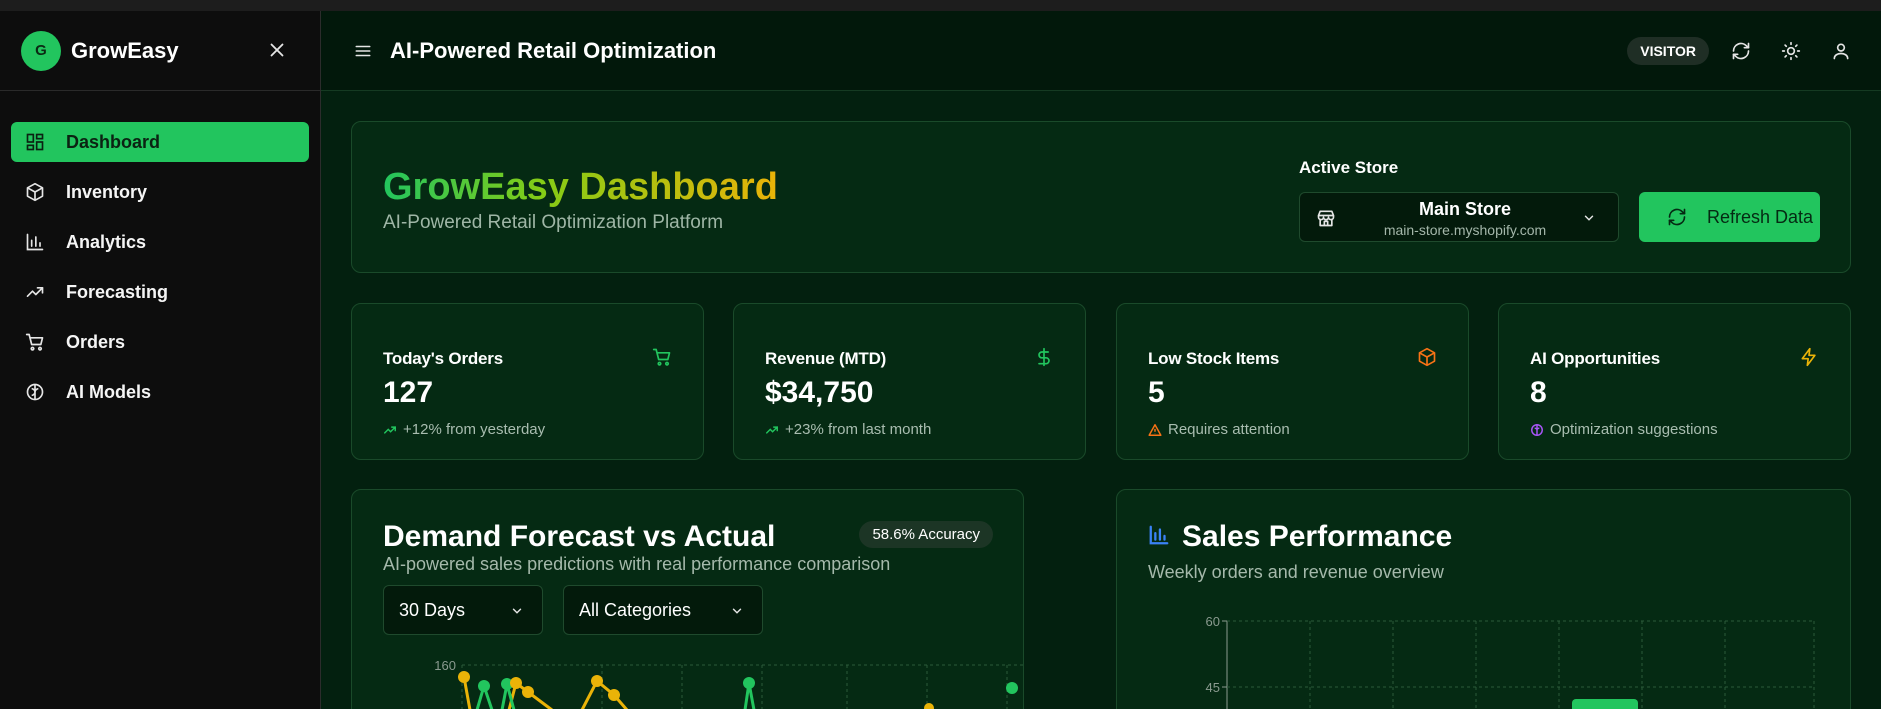  I want to click on sales-bar, so click(1605, 704).